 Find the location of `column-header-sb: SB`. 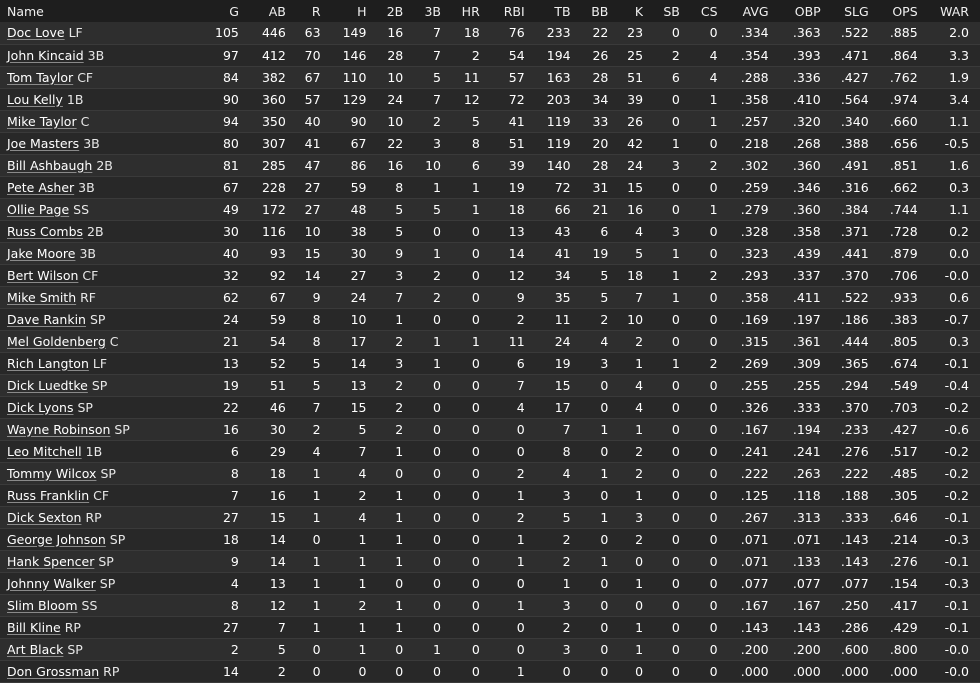

column-header-sb: SB is located at coordinates (661, 11).